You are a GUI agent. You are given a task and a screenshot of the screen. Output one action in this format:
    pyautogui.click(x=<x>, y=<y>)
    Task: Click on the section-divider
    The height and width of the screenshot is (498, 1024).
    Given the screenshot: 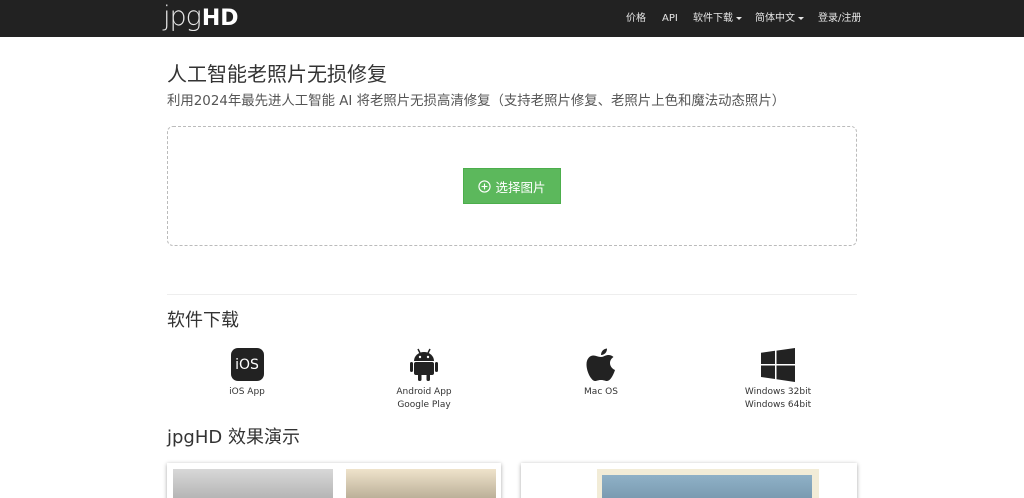 What is the action you would take?
    pyautogui.click(x=512, y=294)
    